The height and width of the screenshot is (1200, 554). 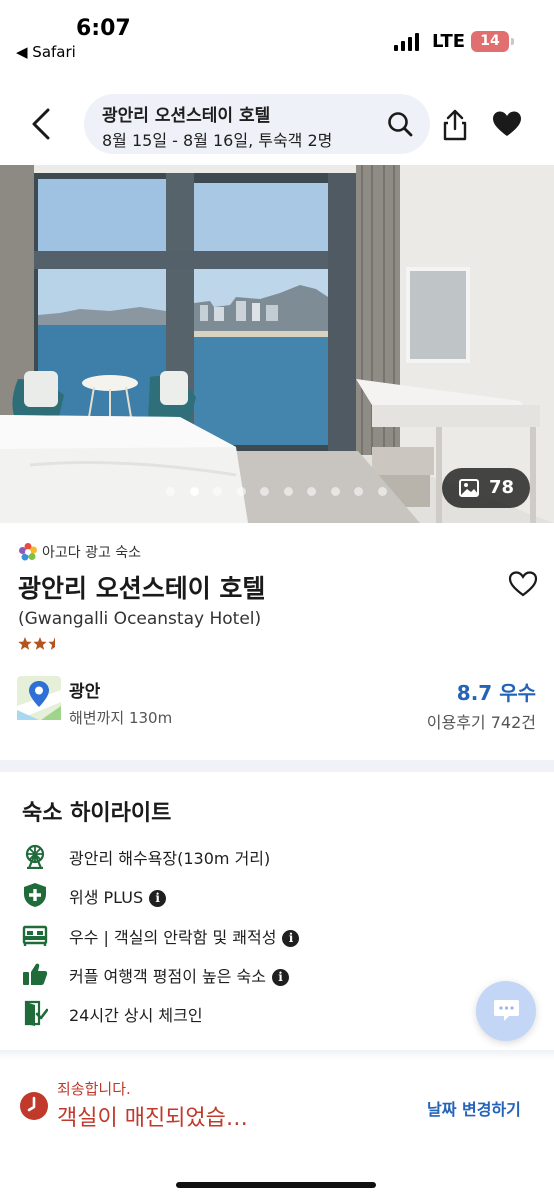 I want to click on location-name: 광안, so click(x=85, y=692).